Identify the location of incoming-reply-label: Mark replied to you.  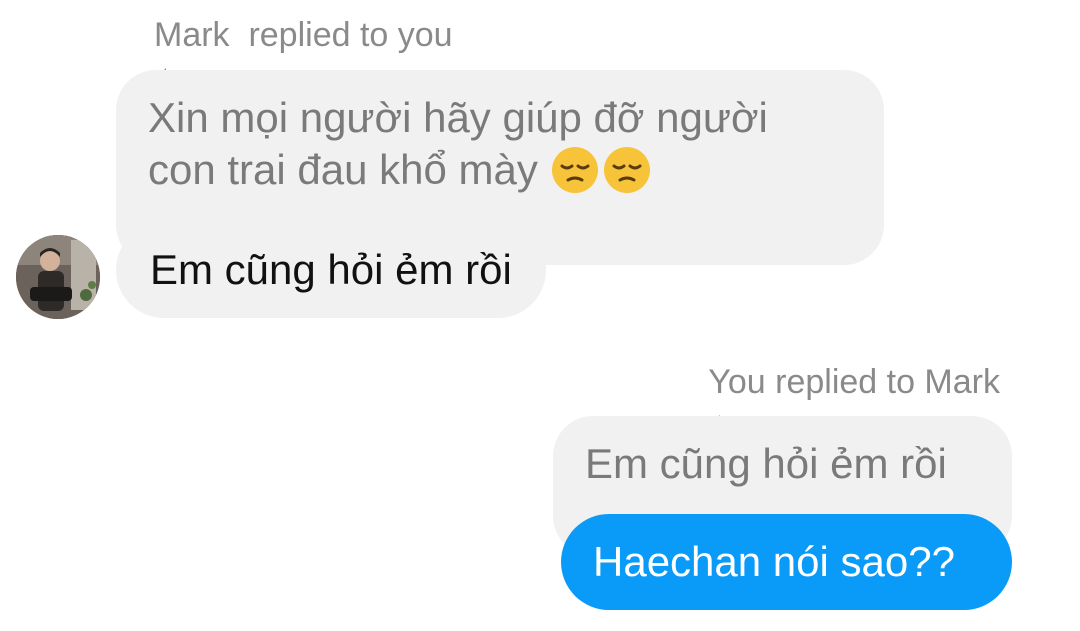
(284, 53).